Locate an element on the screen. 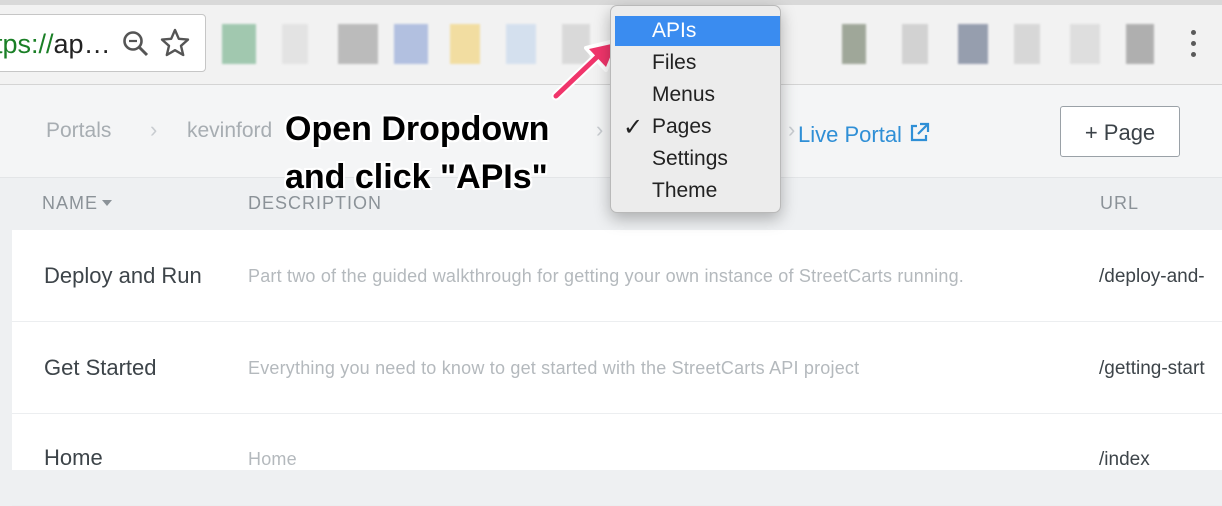 The height and width of the screenshot is (506, 1222). tutorial-annotation: Open Dropdown and click "APIs" is located at coordinates (417, 153).